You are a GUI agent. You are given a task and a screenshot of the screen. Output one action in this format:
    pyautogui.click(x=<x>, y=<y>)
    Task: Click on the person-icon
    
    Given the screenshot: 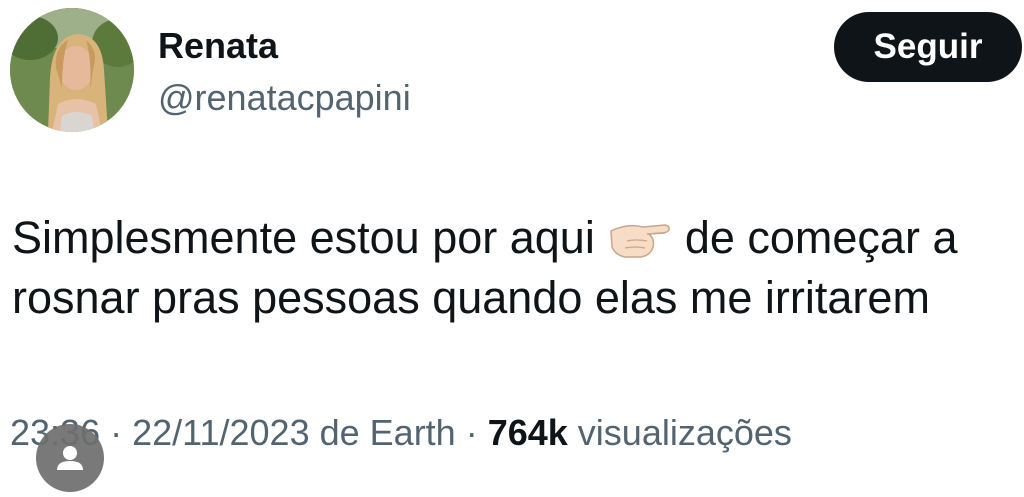 What is the action you would take?
    pyautogui.click(x=70, y=458)
    